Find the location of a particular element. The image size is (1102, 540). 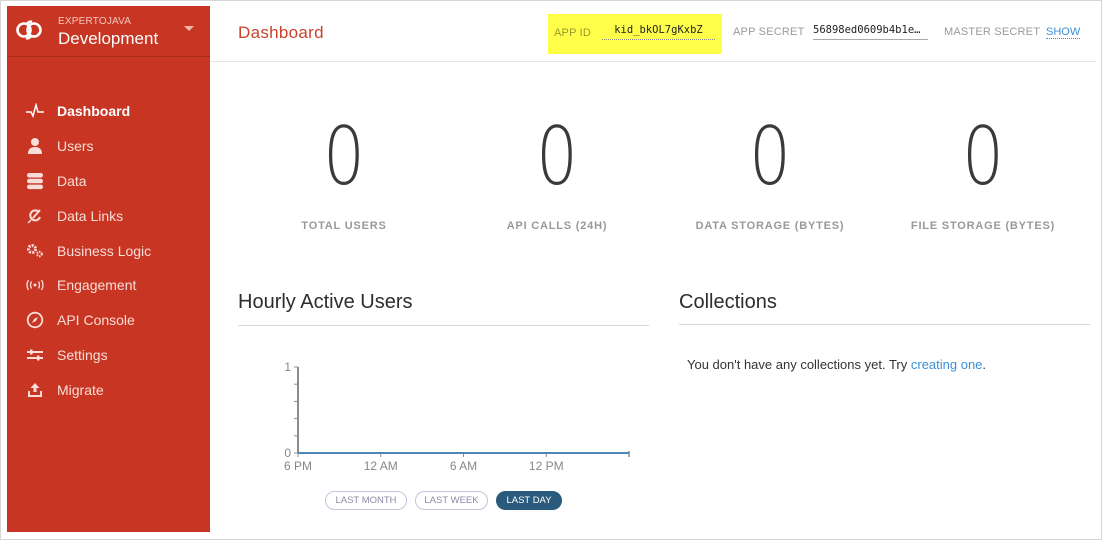

sidebar-item-users: Users is located at coordinates (108, 146).